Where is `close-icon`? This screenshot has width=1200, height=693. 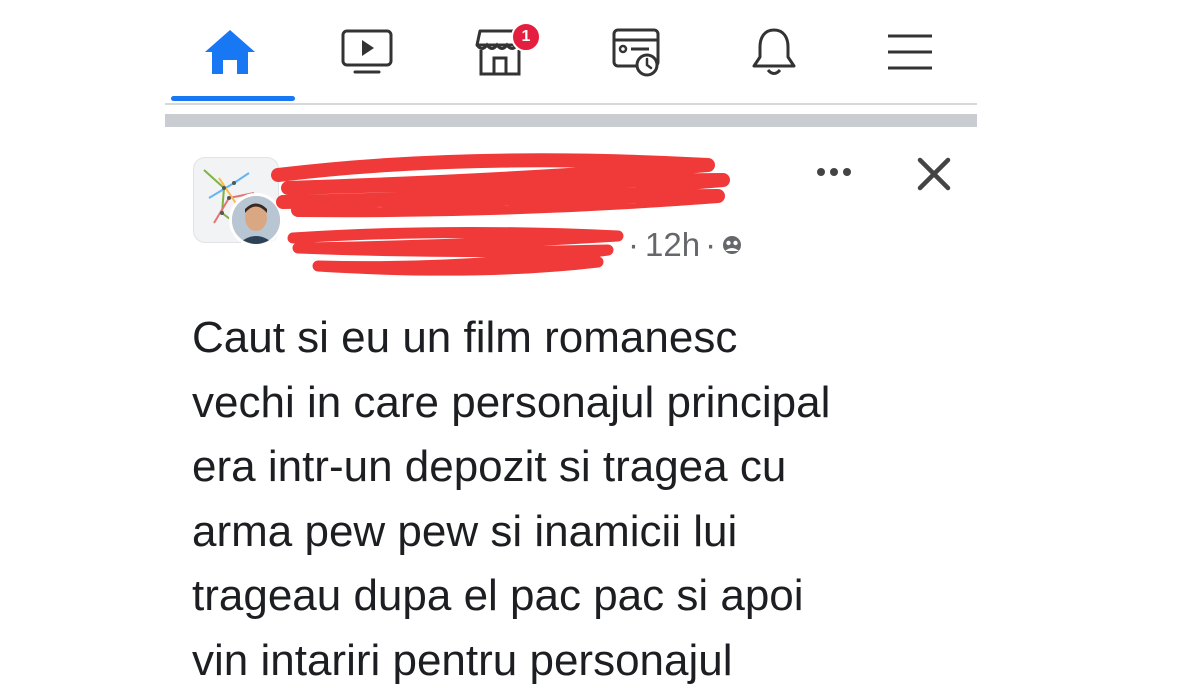
close-icon is located at coordinates (934, 174).